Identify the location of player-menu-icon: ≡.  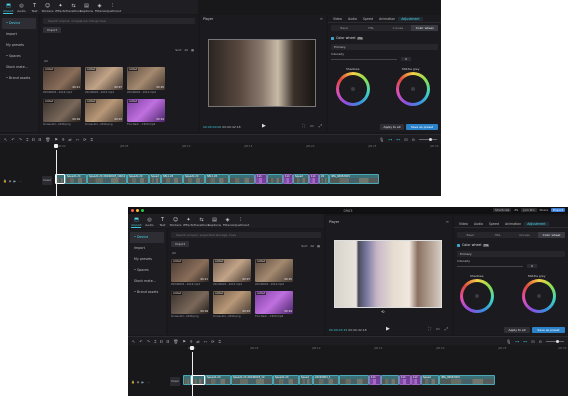
(321, 18).